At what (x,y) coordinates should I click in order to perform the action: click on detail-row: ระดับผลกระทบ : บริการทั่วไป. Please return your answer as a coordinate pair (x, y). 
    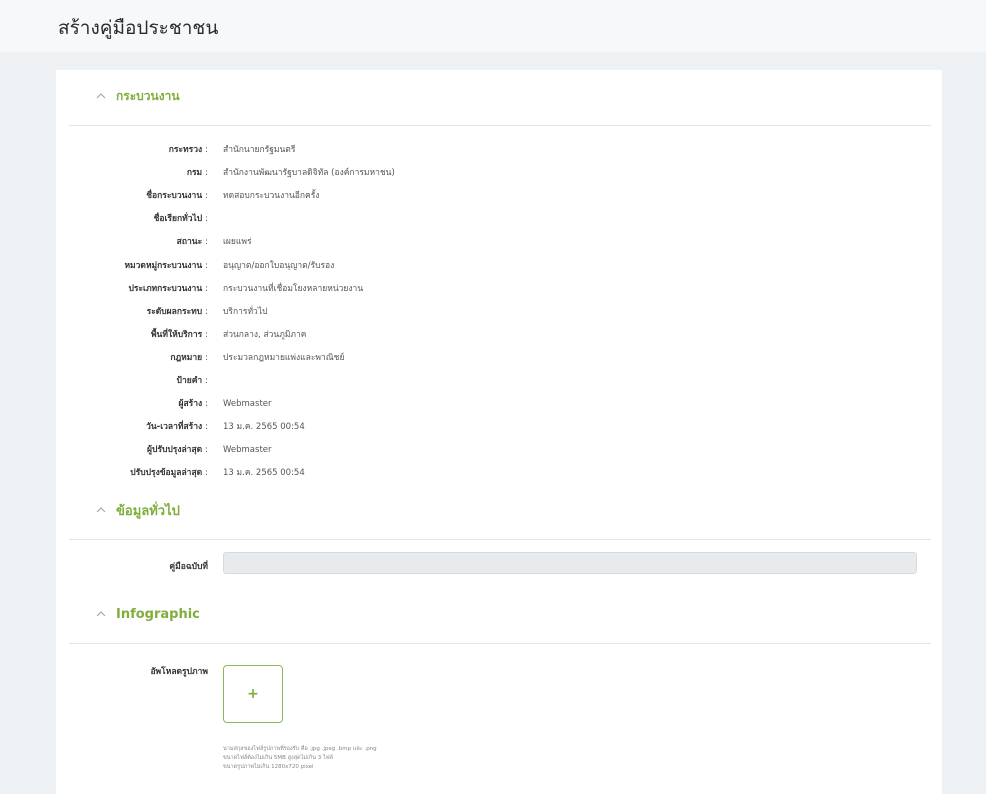
    Looking at the image, I should click on (499, 312).